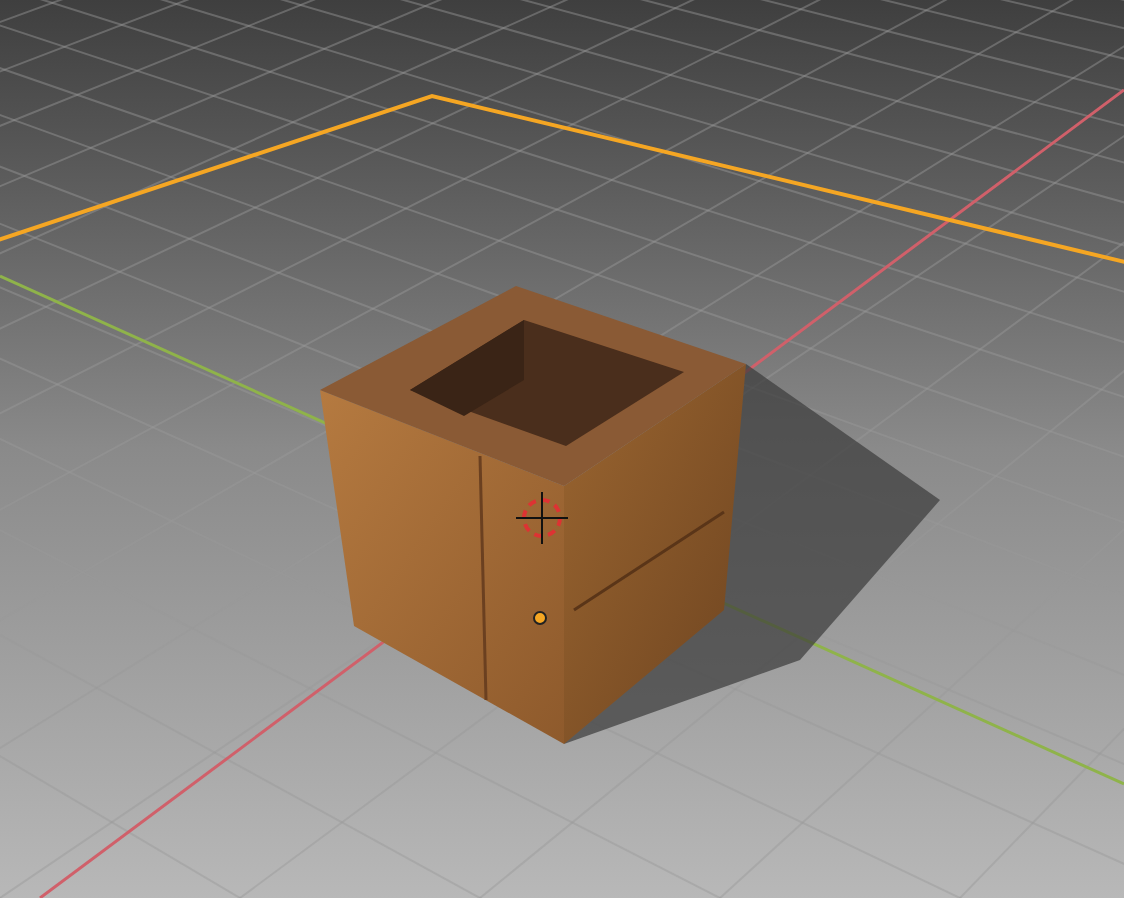 The width and height of the screenshot is (1124, 898). What do you see at coordinates (540, 618) in the screenshot?
I see `origin-dot` at bounding box center [540, 618].